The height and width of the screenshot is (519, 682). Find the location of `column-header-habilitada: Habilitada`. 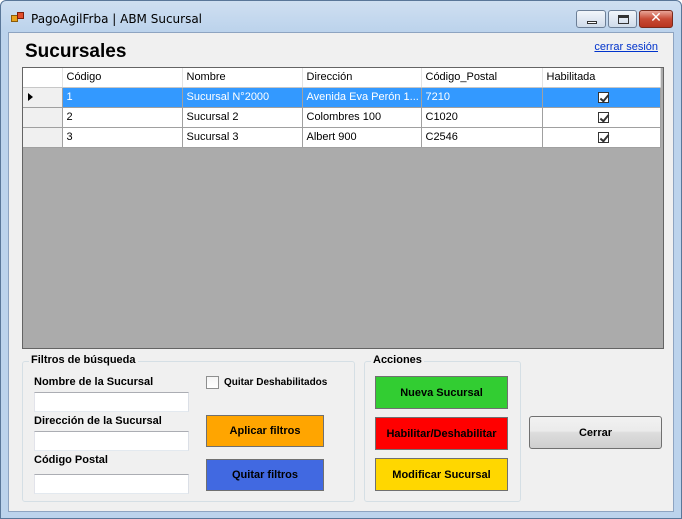

column-header-habilitada: Habilitada is located at coordinates (601, 78).